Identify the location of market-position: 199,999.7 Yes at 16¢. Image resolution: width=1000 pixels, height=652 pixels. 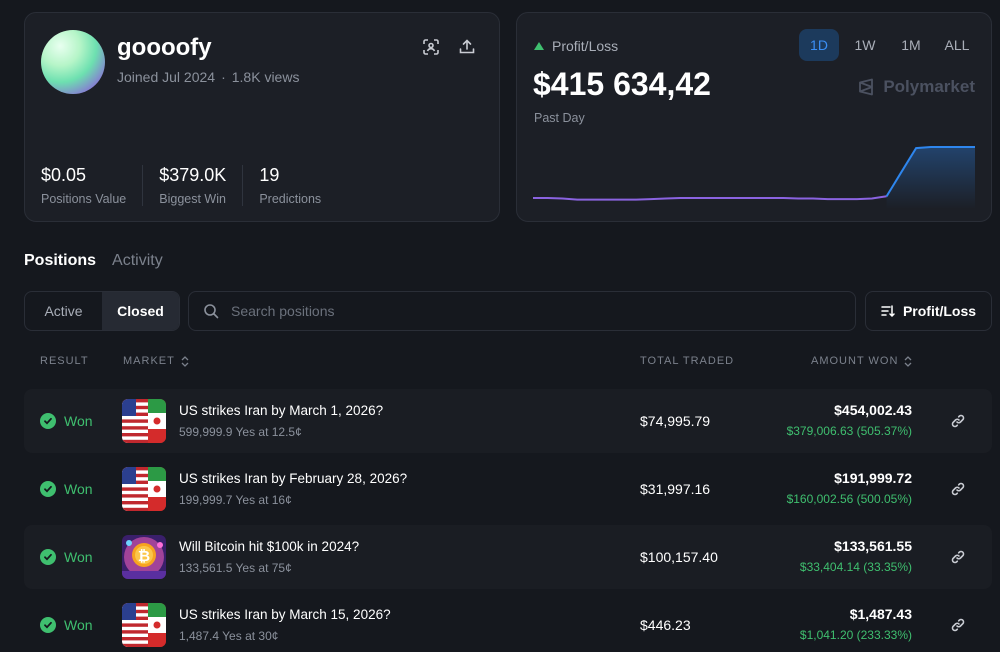
(235, 500).